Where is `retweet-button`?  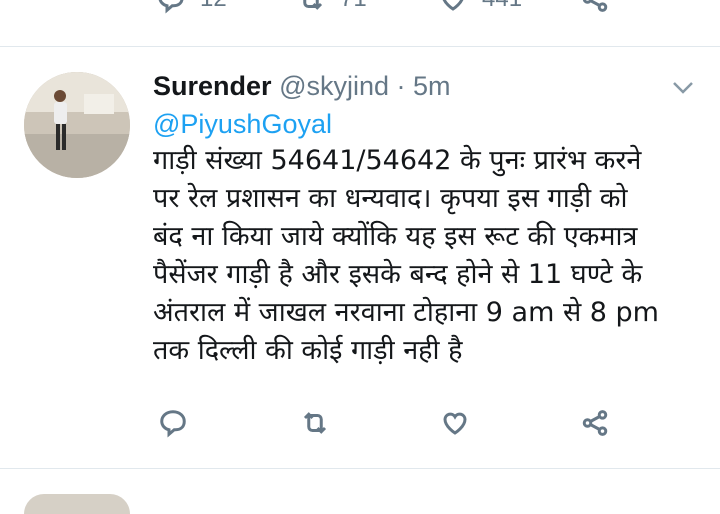
retweet-button is located at coordinates (315, 423).